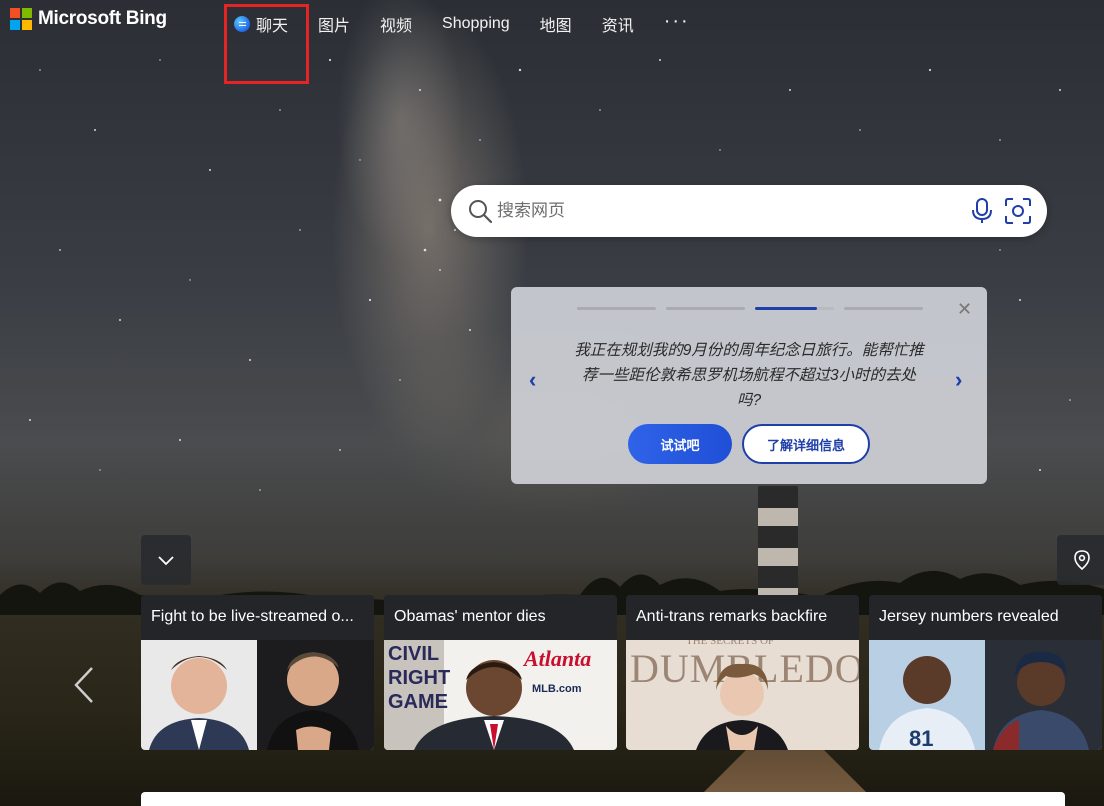 The height and width of the screenshot is (806, 1104). I want to click on news-title: Anti-trans remarks backfire, so click(742, 617).